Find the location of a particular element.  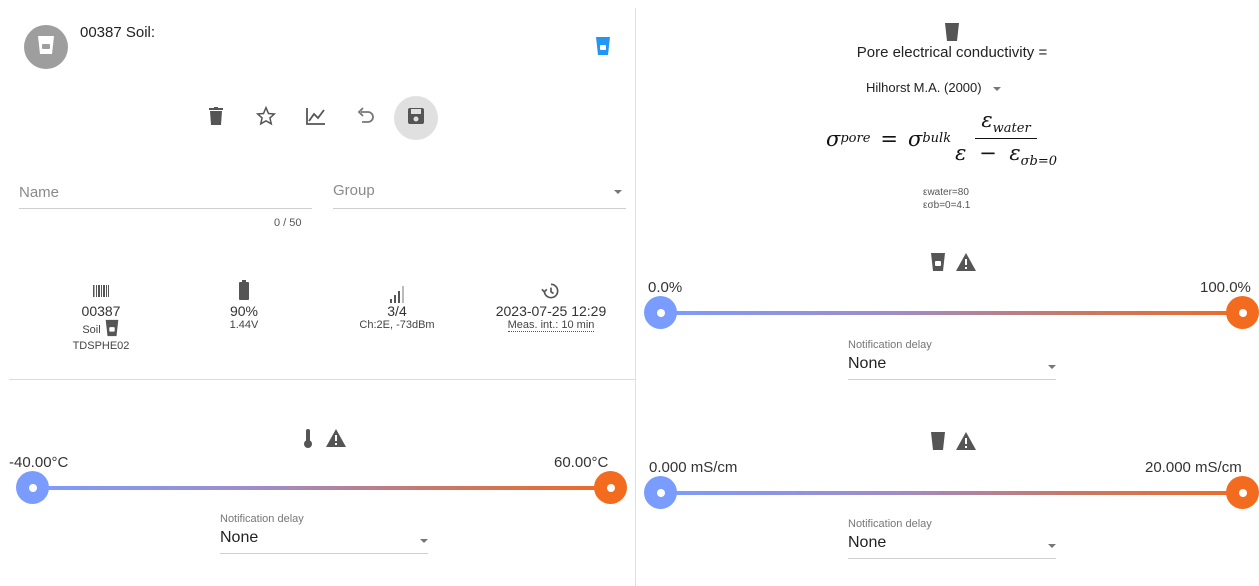

formula-sub-pore: pore is located at coordinates (855, 139).